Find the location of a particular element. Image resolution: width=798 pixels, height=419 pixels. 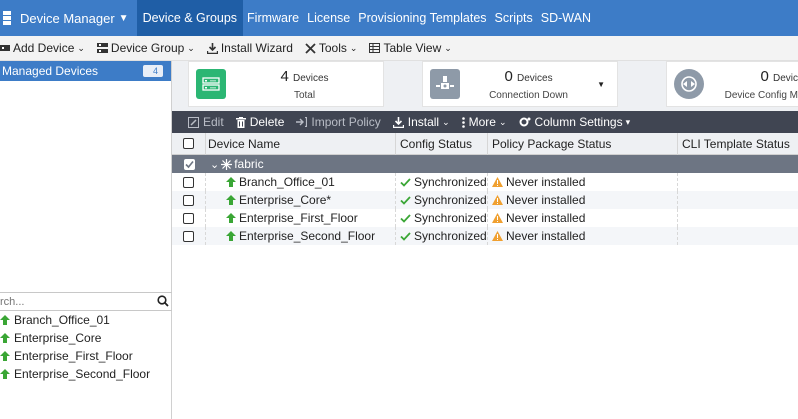

select-all-checkbox is located at coordinates (189, 143).